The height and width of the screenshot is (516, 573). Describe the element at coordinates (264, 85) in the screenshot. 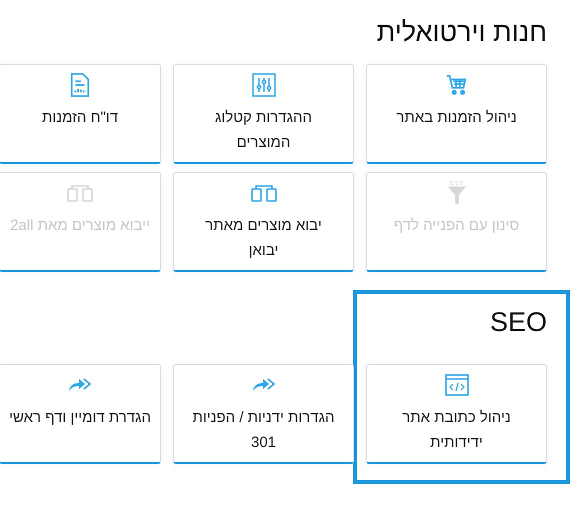

I see `sliders-icon` at that location.